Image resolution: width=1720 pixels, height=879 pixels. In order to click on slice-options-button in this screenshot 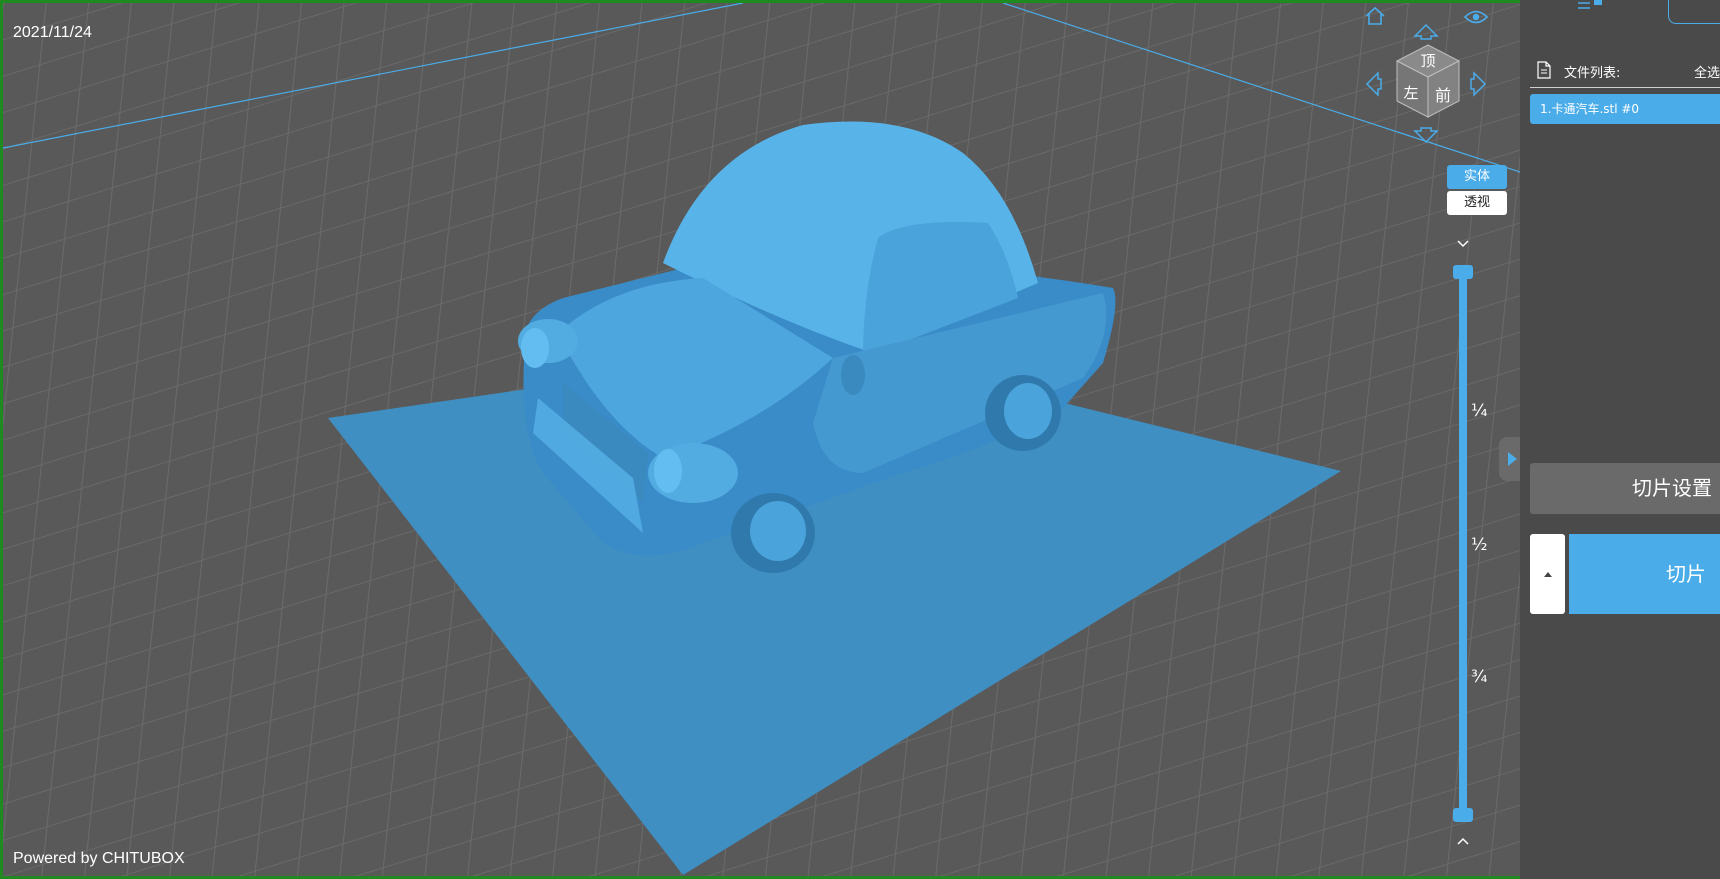, I will do `click(1547, 574)`.